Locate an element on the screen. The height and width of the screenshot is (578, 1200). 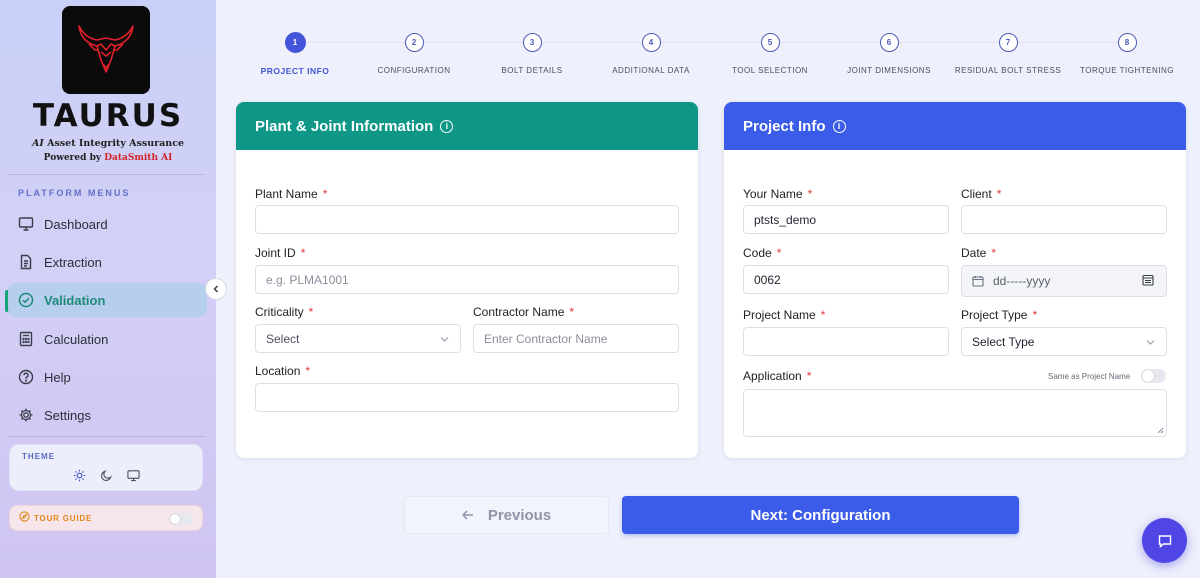
criticality-label: Criticality * is located at coordinates (284, 312).